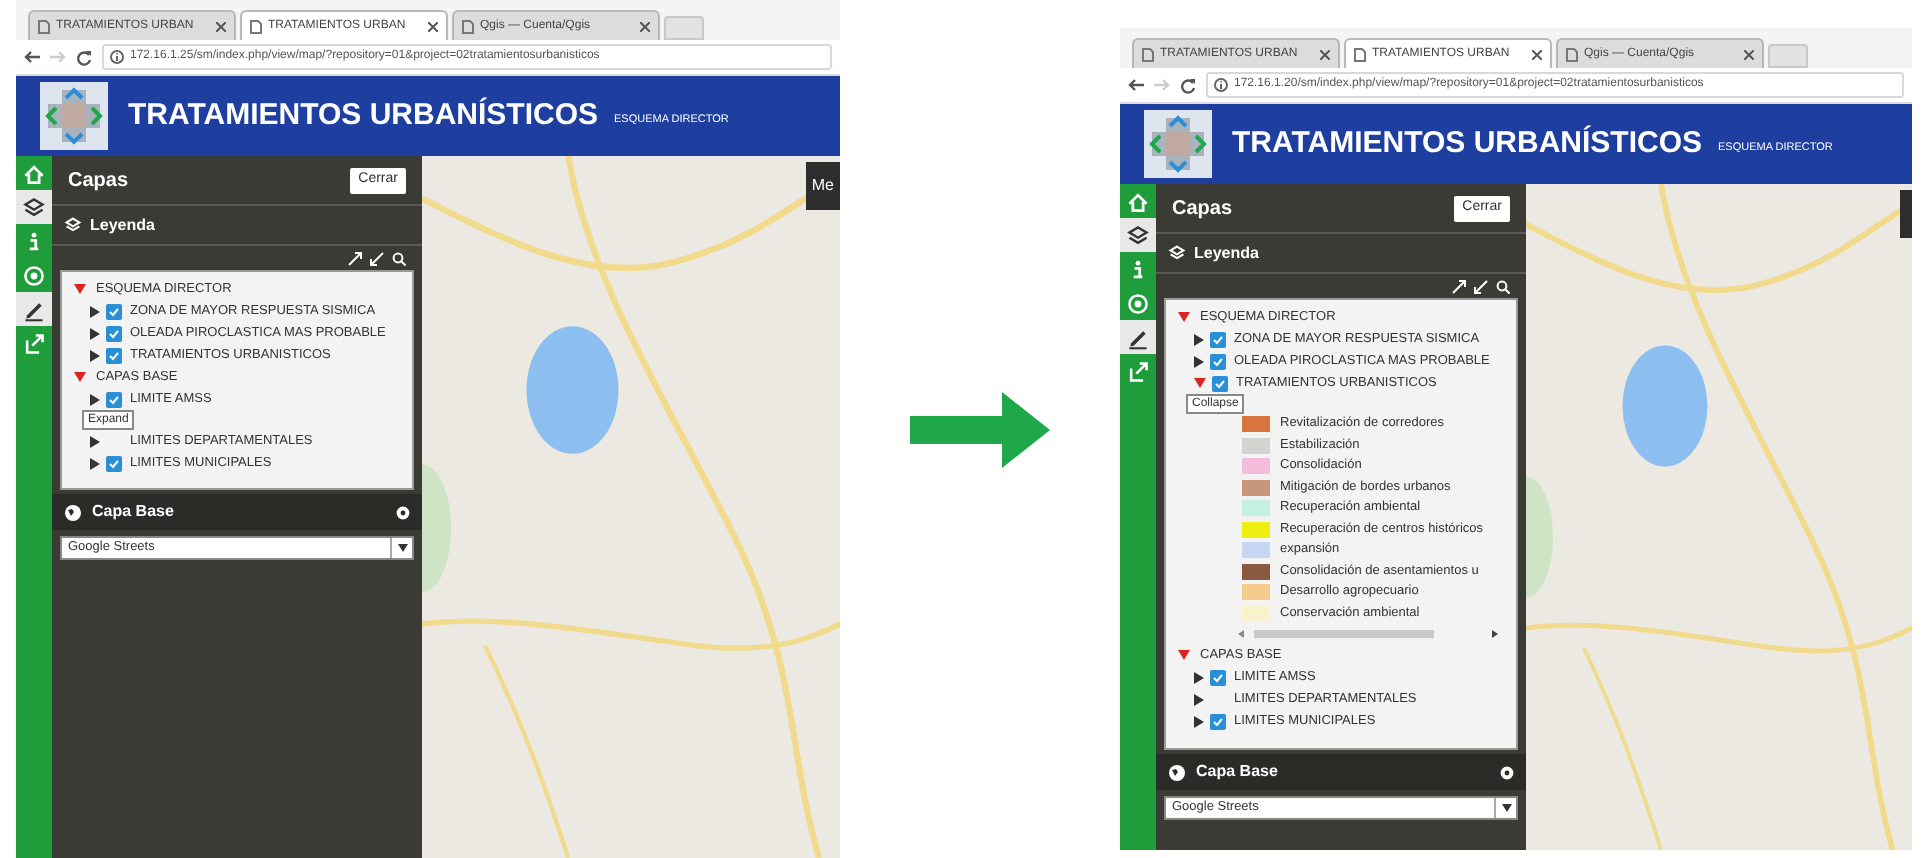  What do you see at coordinates (980, 429) in the screenshot?
I see `right-arrow-drawing` at bounding box center [980, 429].